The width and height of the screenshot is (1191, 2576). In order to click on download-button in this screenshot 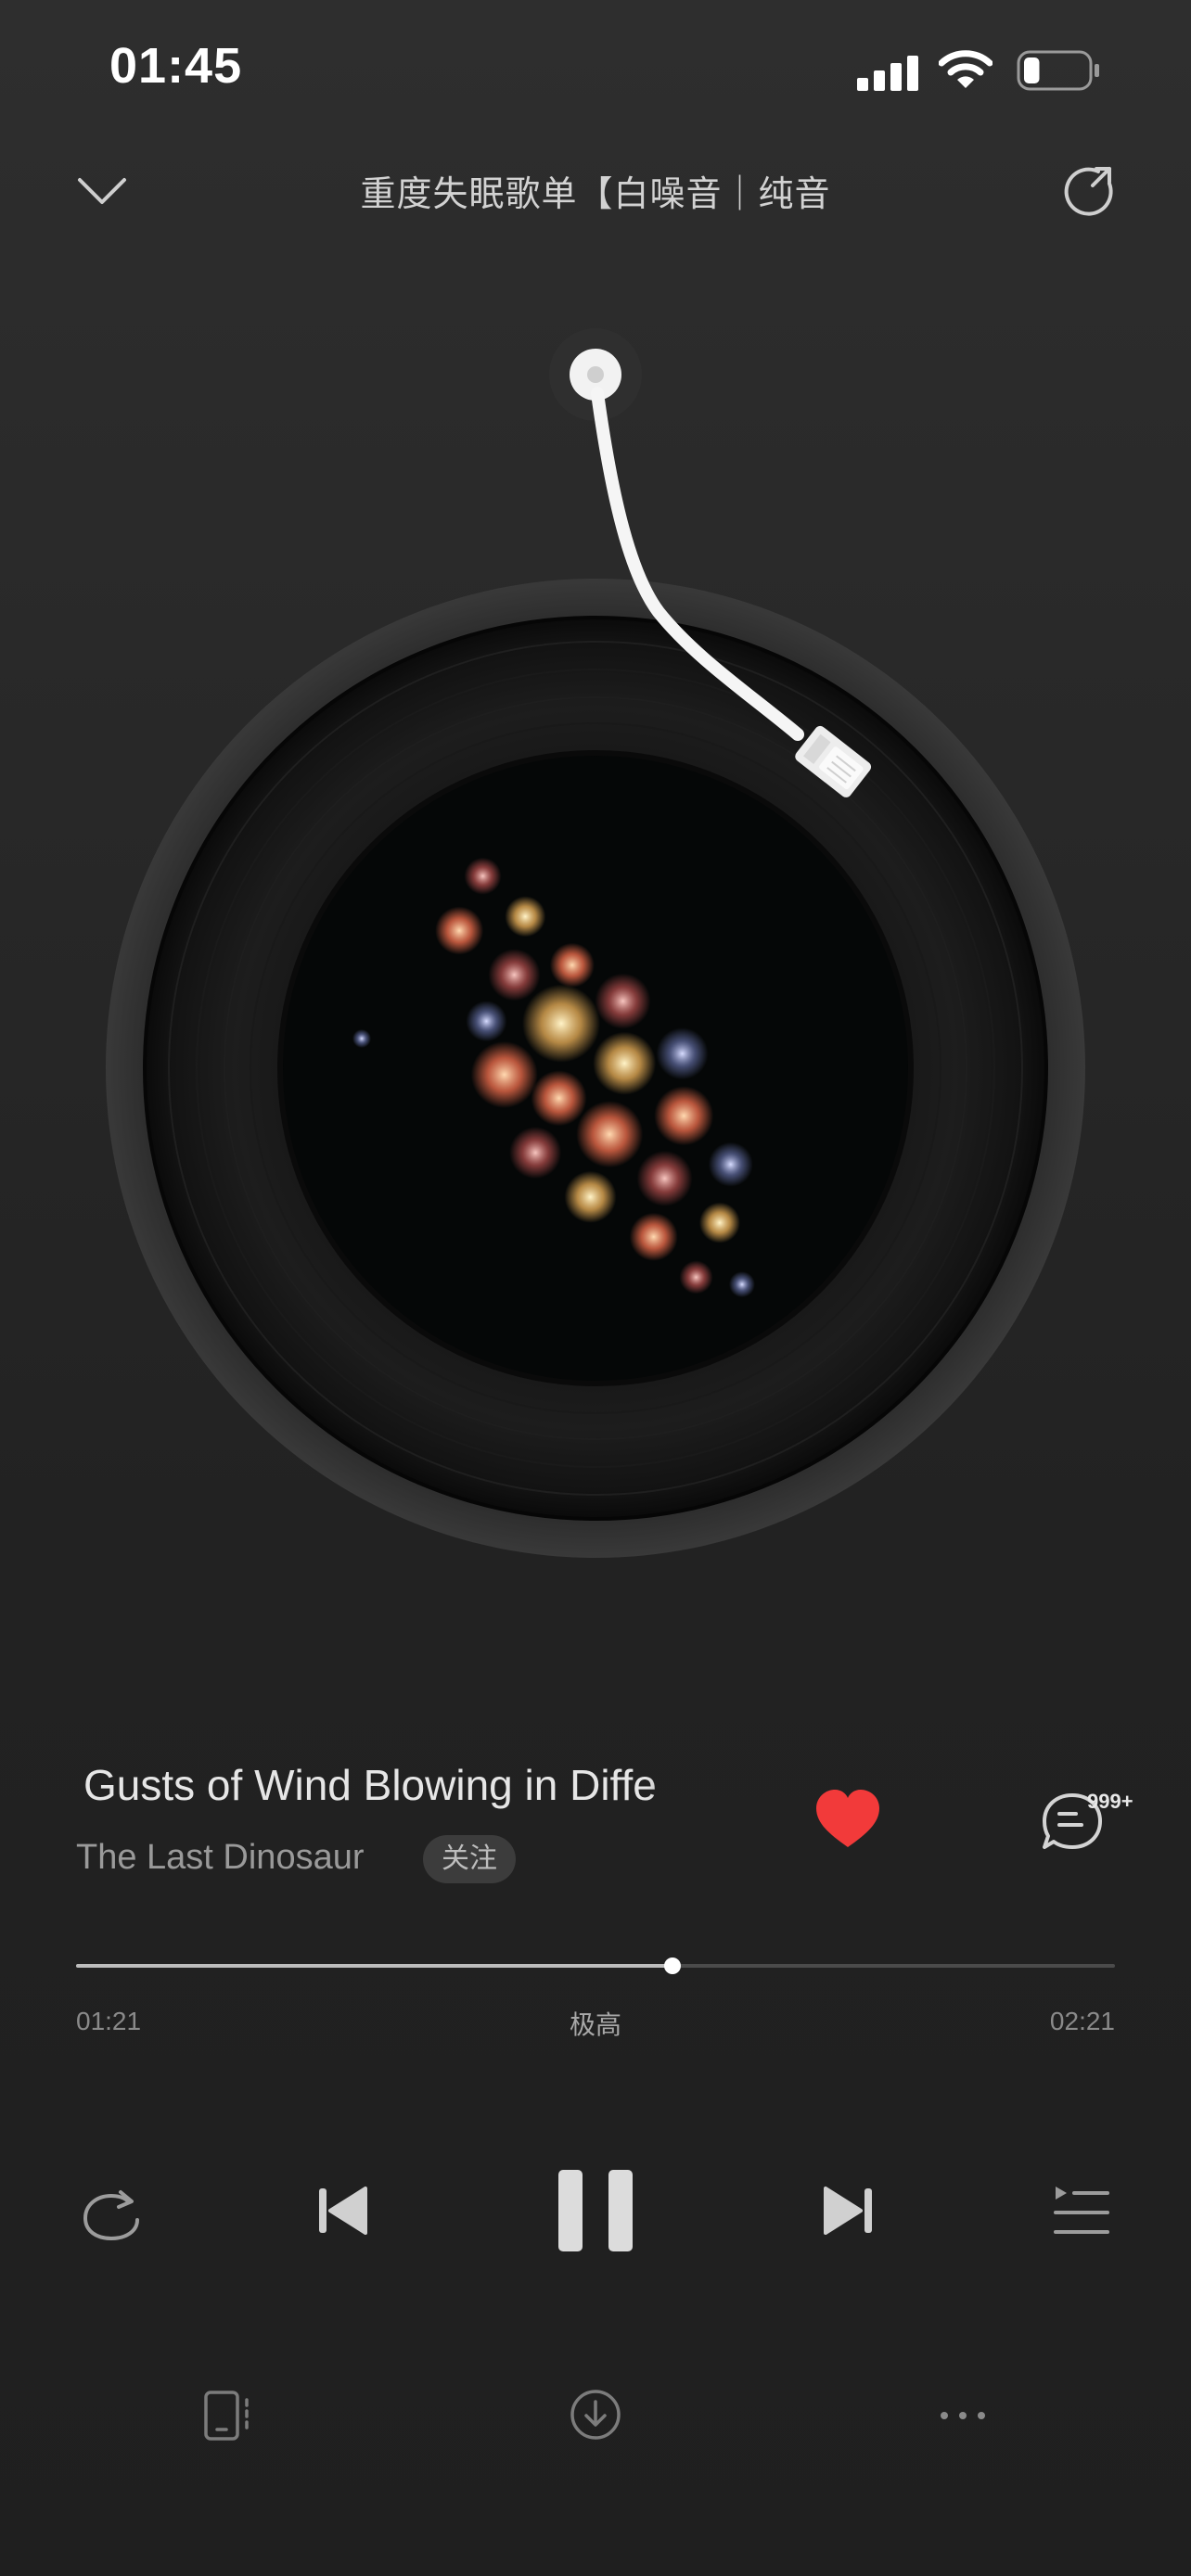, I will do `click(595, 2414)`.